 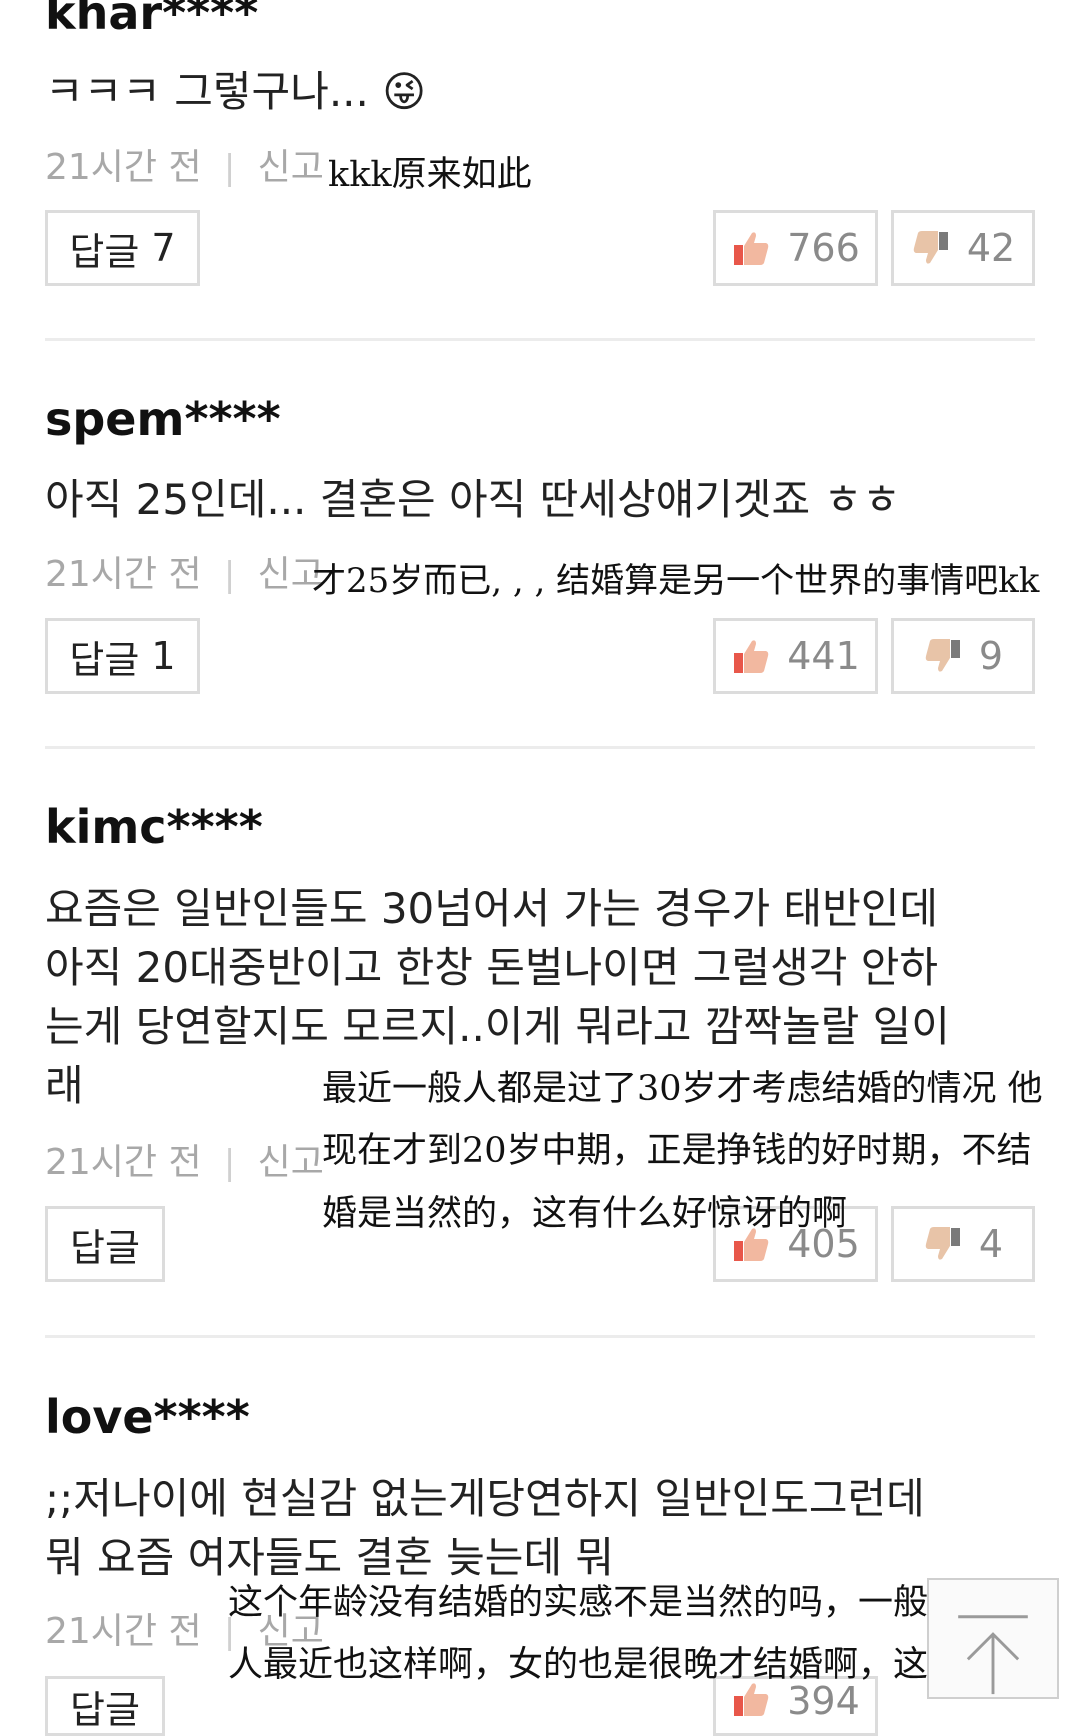 What do you see at coordinates (991, 656) in the screenshot?
I see `dislike-count: 9` at bounding box center [991, 656].